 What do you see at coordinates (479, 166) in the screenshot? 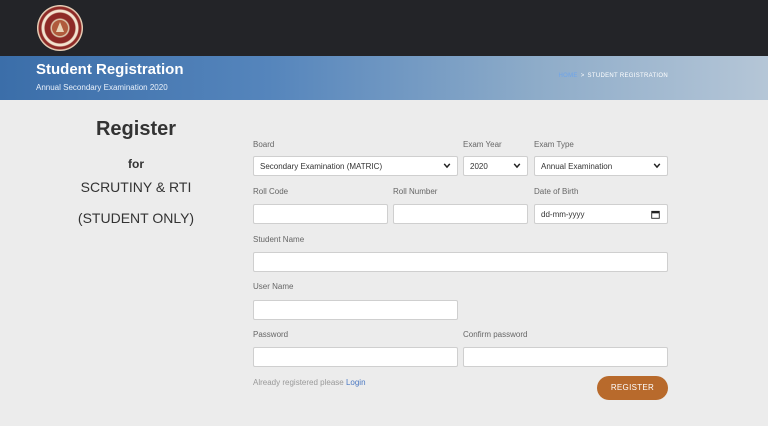
I see `exam-year-selected-value: 2020` at bounding box center [479, 166].